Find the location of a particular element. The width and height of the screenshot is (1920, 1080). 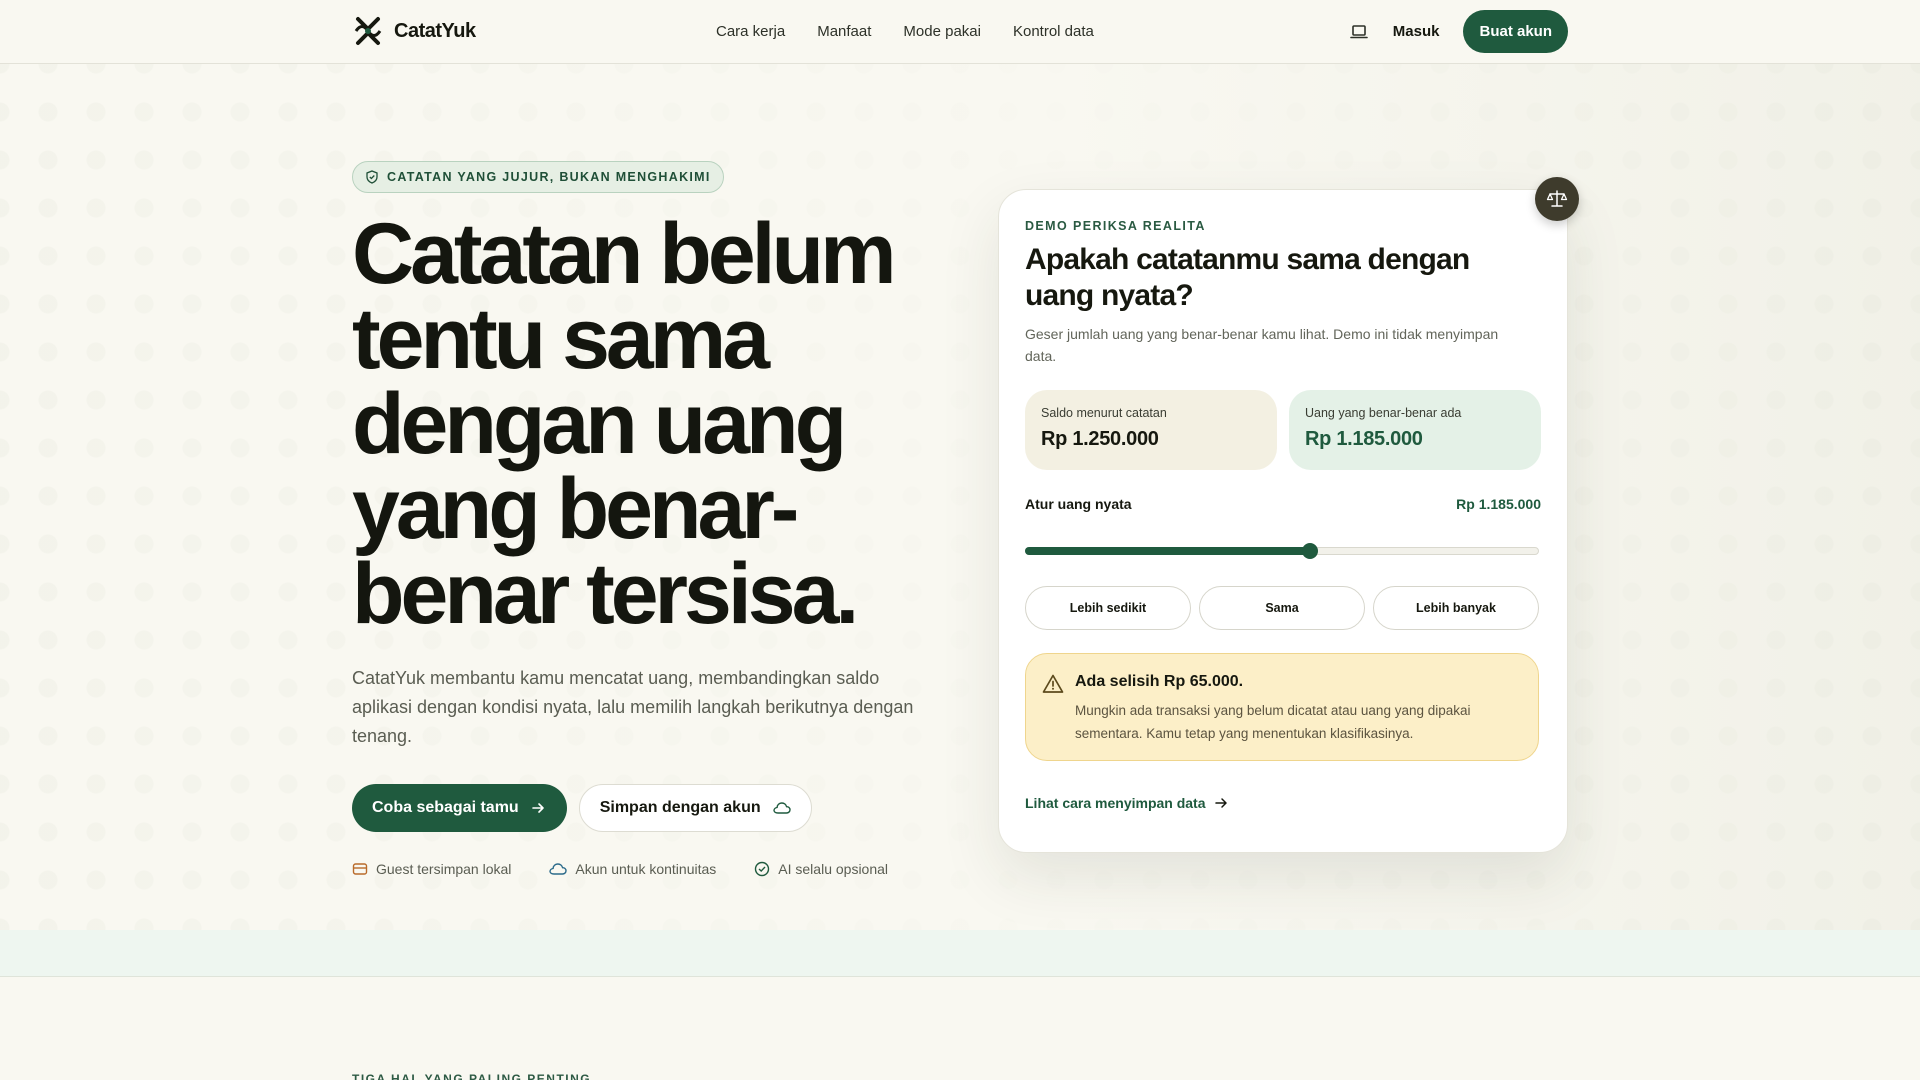

create-account-button: Buat akun is located at coordinates (1515, 31).